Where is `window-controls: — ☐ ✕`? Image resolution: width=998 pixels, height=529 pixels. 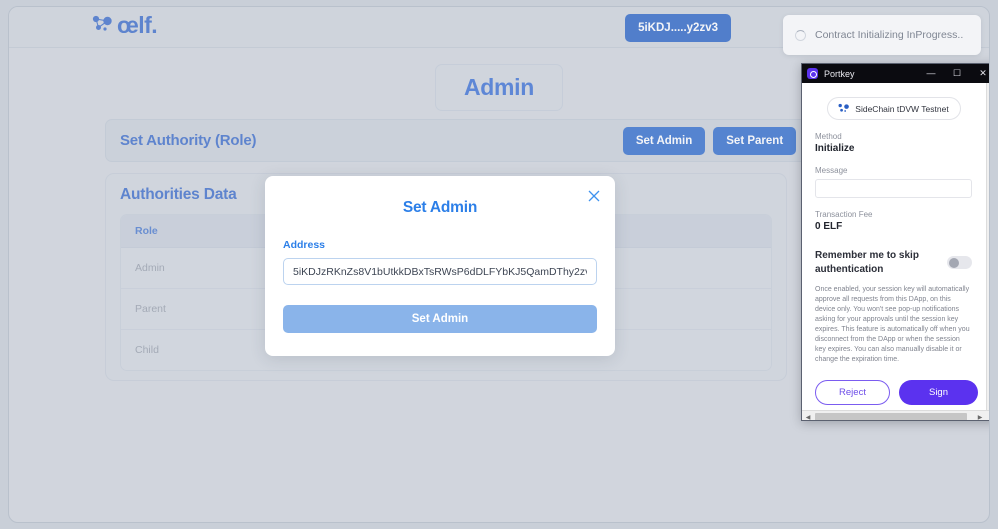
window-controls: — ☐ ✕ is located at coordinates (953, 73).